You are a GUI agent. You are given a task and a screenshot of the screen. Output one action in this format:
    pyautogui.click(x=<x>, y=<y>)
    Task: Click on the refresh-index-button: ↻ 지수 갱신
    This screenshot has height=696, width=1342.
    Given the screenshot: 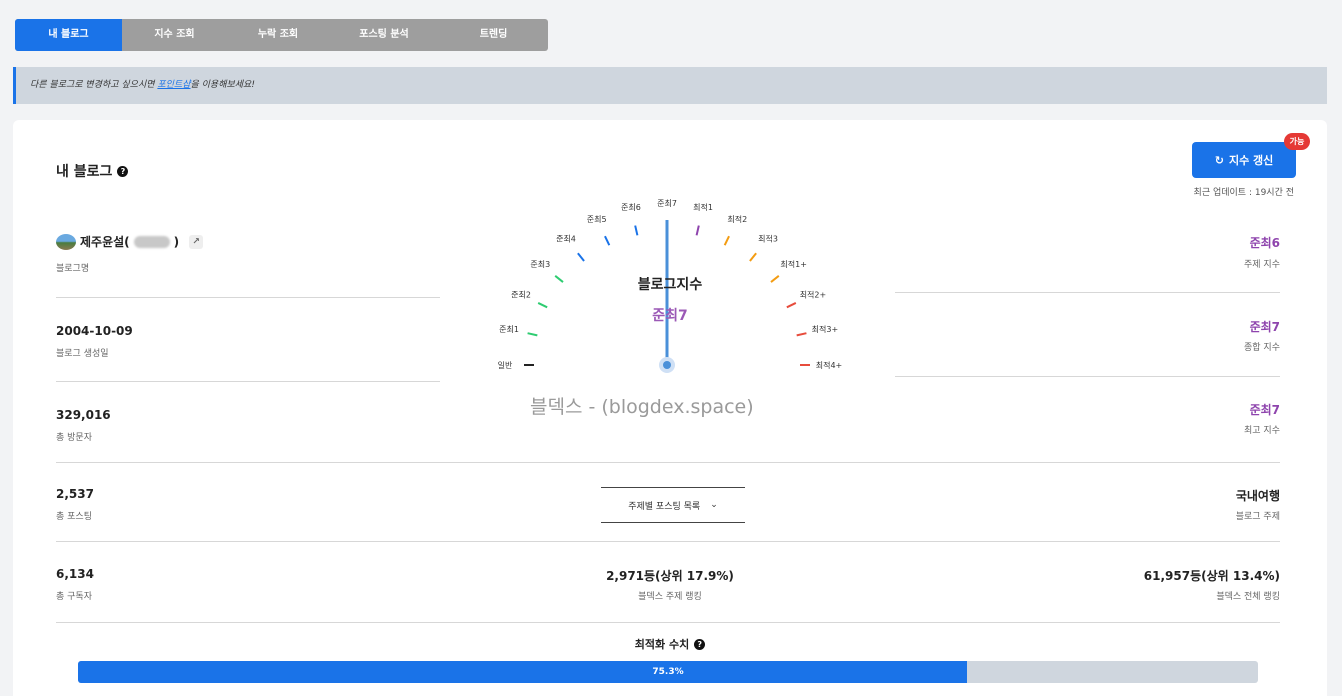 What is the action you would take?
    pyautogui.click(x=1244, y=160)
    